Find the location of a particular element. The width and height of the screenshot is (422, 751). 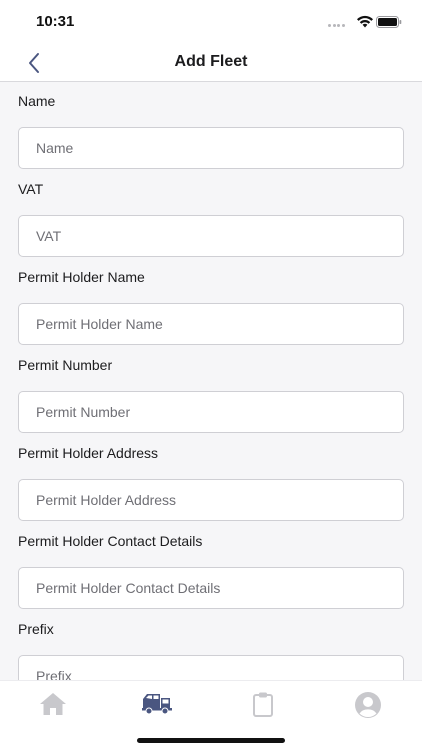

permit-number-field-group: Permit Number is located at coordinates (211, 394).